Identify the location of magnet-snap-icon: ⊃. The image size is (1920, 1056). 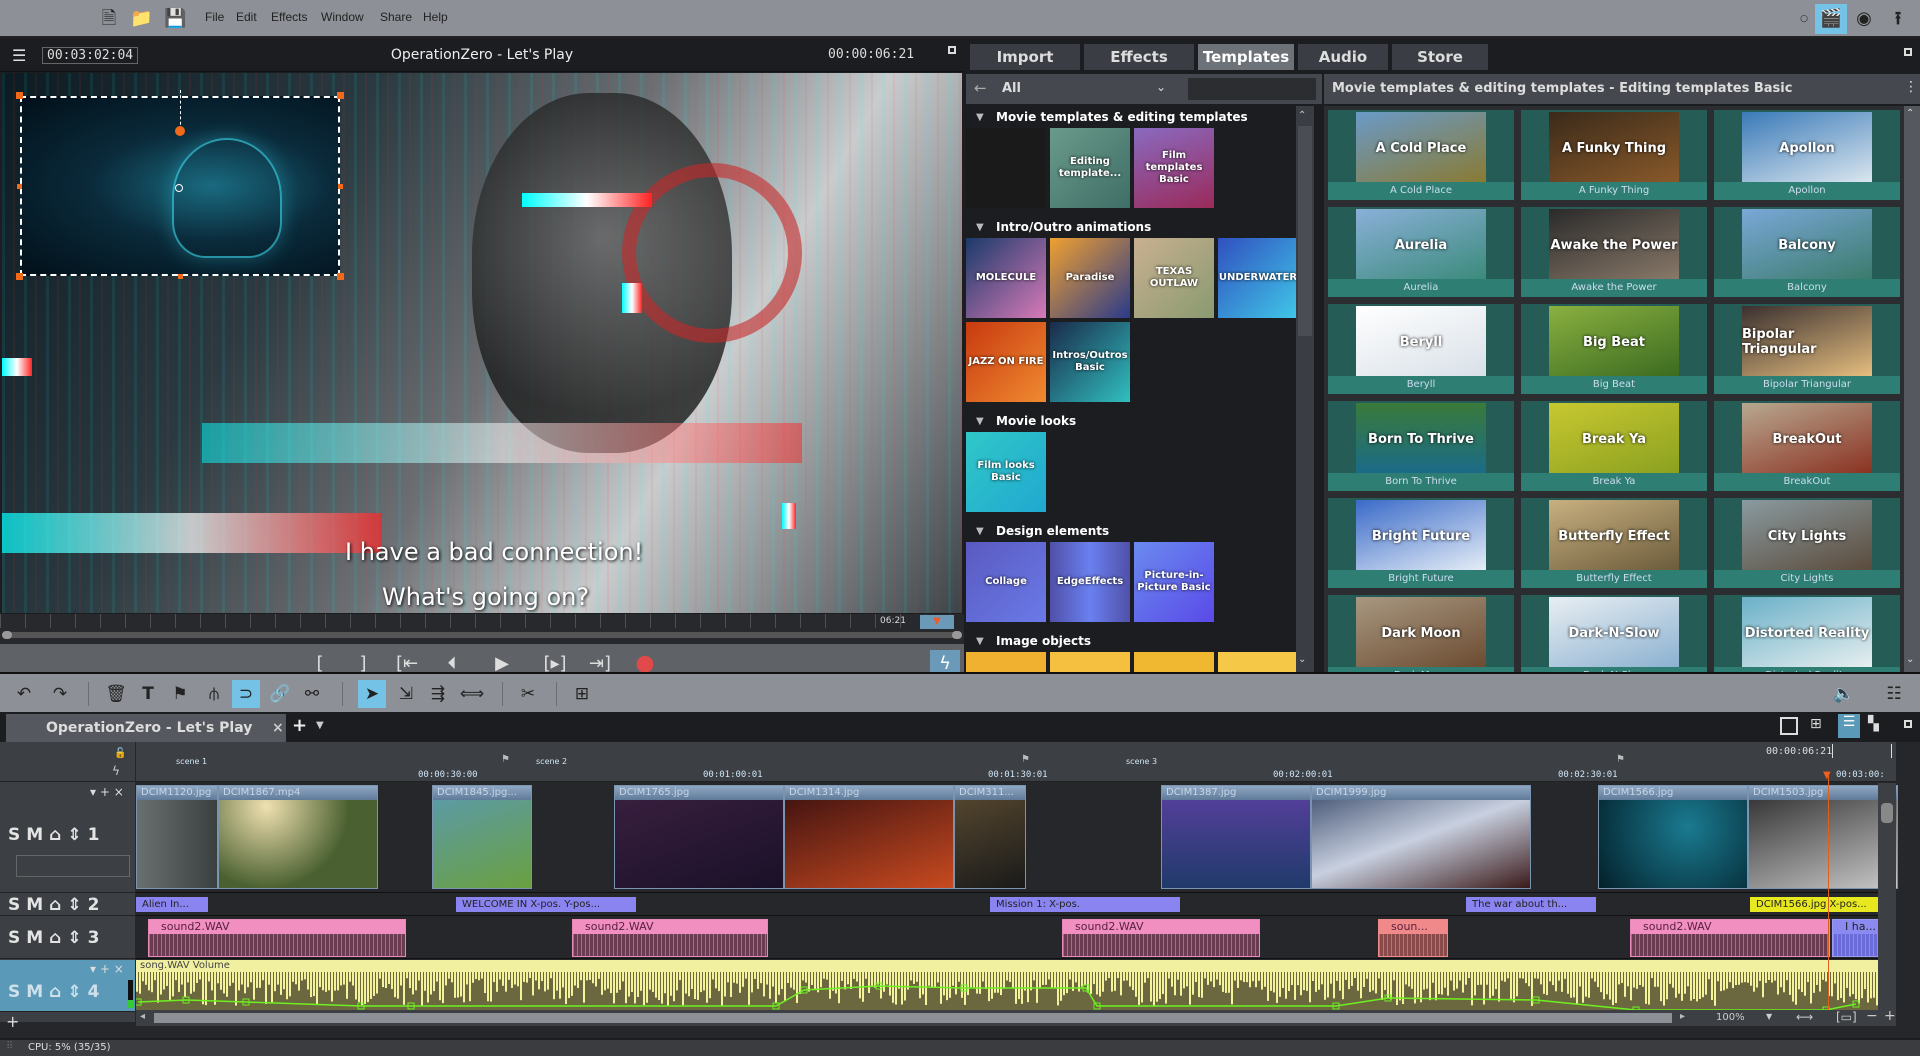
(246, 694).